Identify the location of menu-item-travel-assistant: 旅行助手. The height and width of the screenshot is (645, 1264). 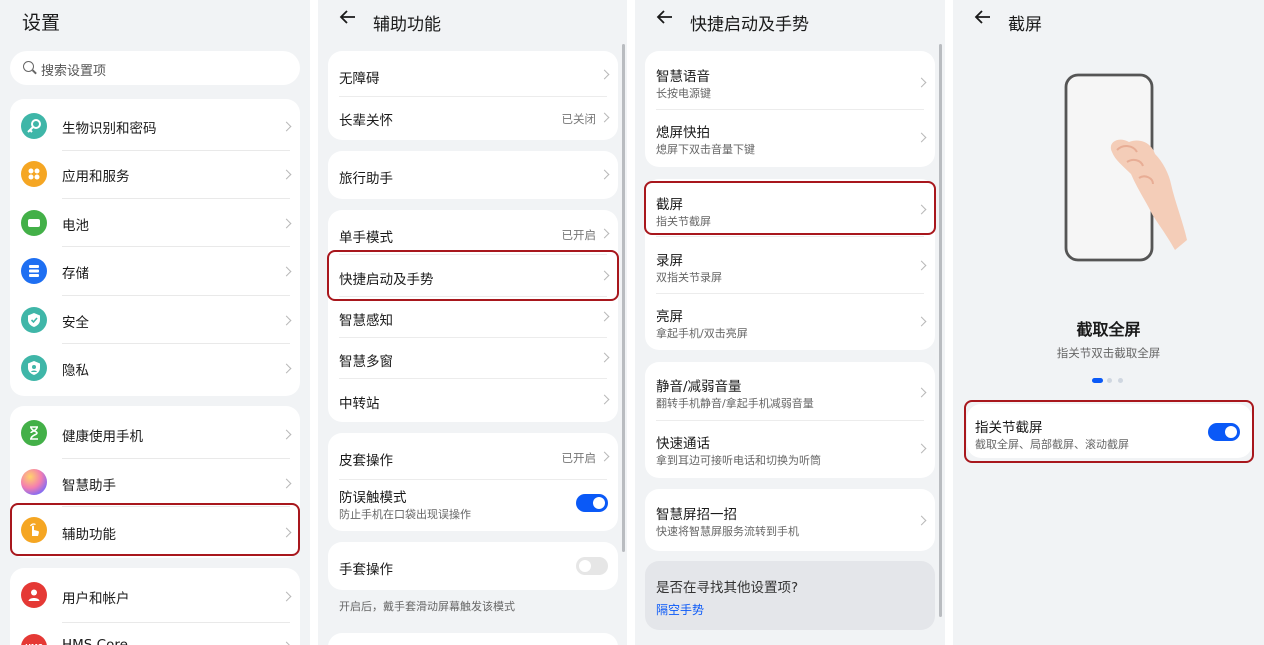
(473, 175).